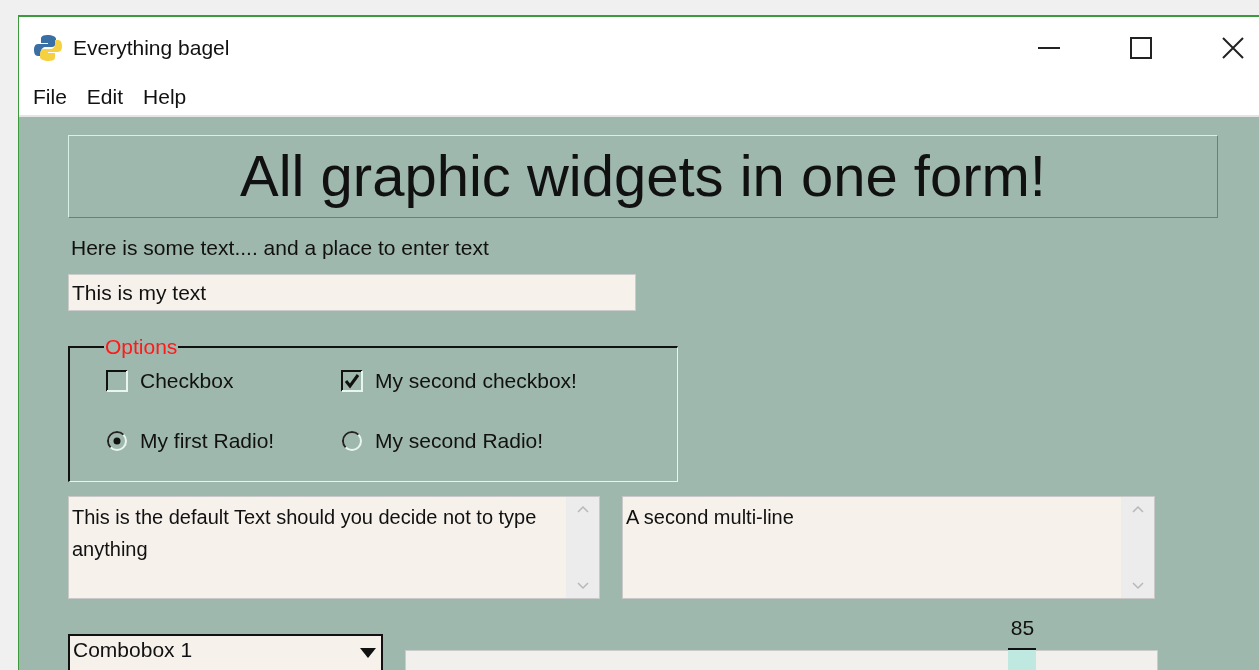 This screenshot has width=1259, height=670. Describe the element at coordinates (1141, 48) in the screenshot. I see `maximize-icon` at that location.